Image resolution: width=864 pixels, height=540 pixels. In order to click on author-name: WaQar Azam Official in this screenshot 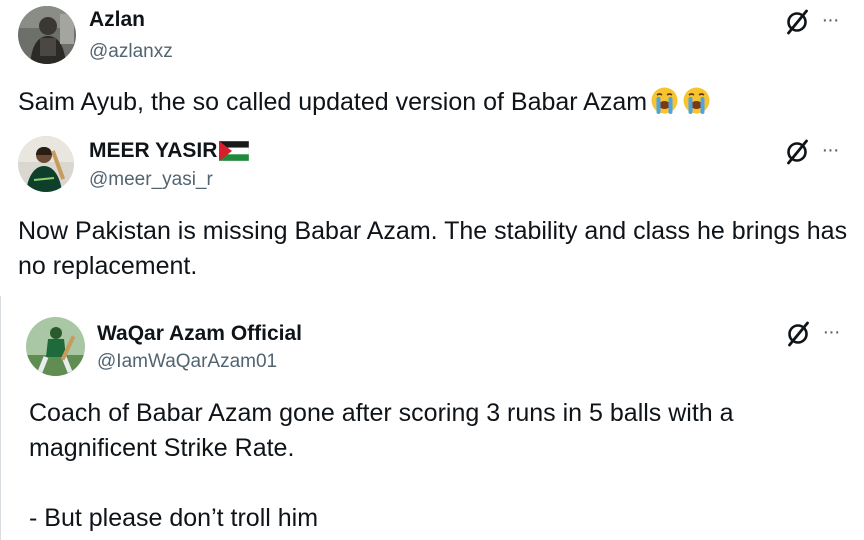, I will do `click(199, 334)`.